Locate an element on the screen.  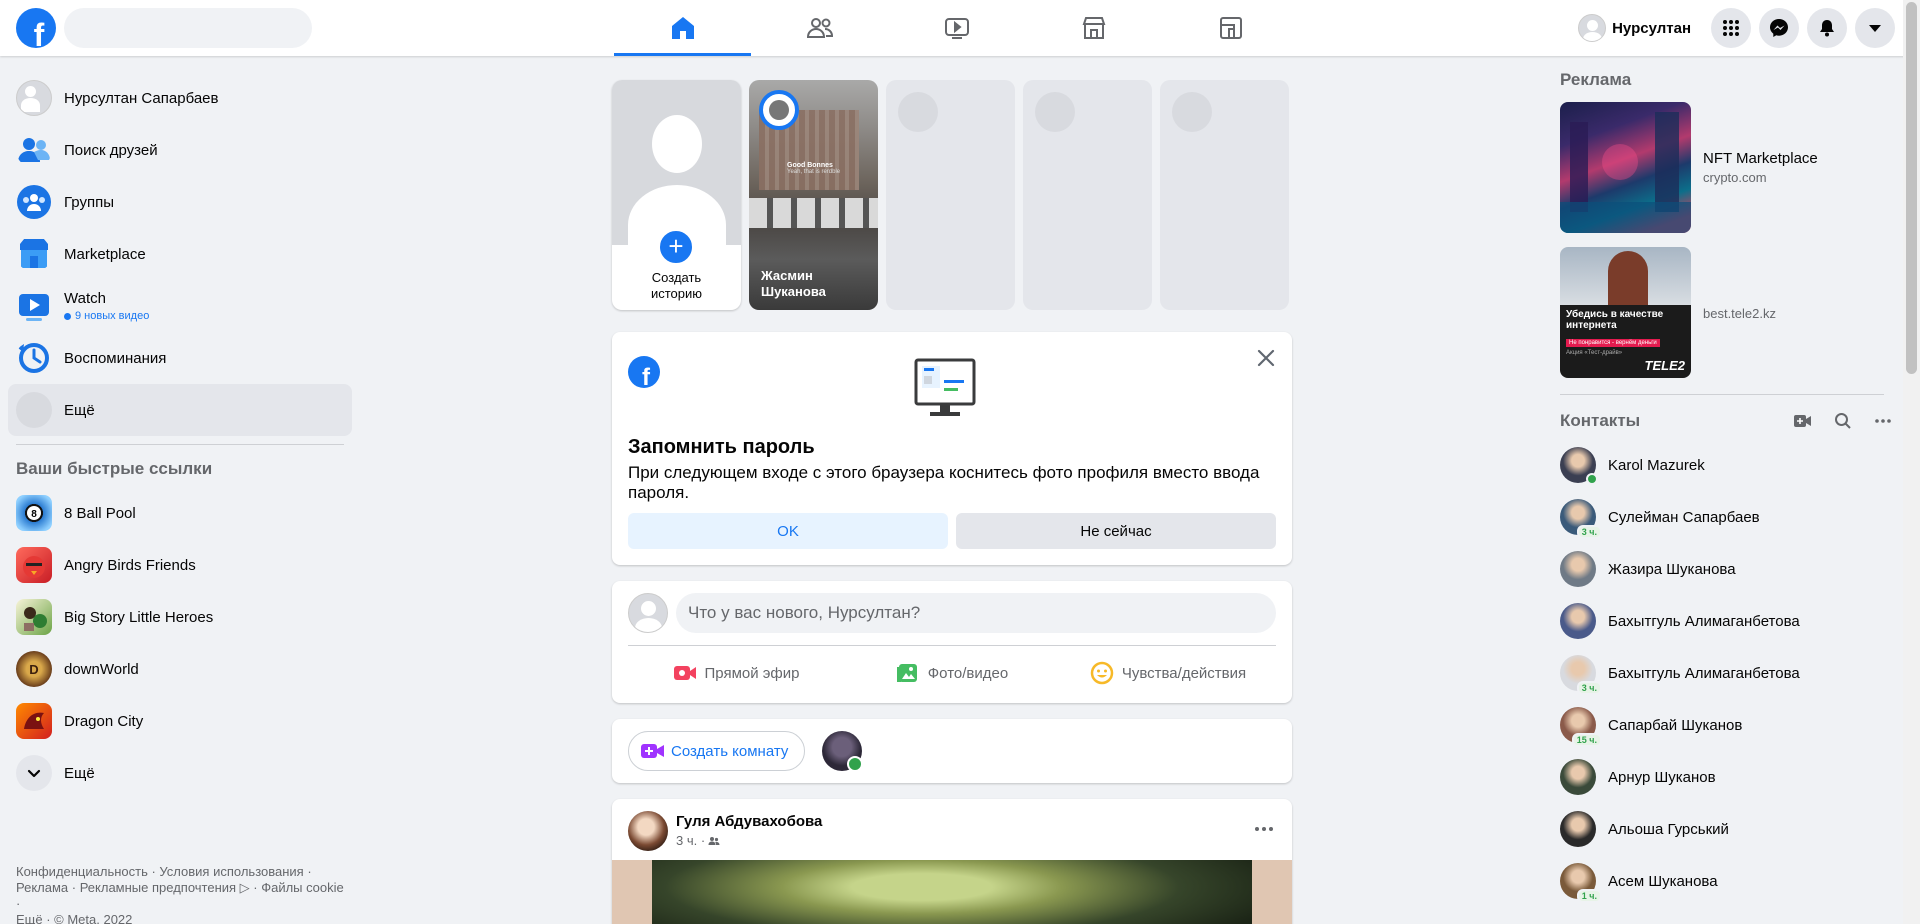
shortcuts-more-button: Ещё is located at coordinates (180, 773).